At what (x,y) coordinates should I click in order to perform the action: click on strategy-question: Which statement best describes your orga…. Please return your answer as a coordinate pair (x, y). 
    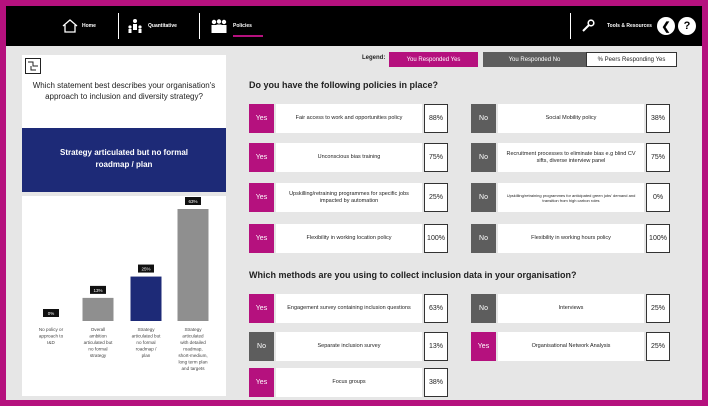
    Looking at the image, I should click on (124, 91).